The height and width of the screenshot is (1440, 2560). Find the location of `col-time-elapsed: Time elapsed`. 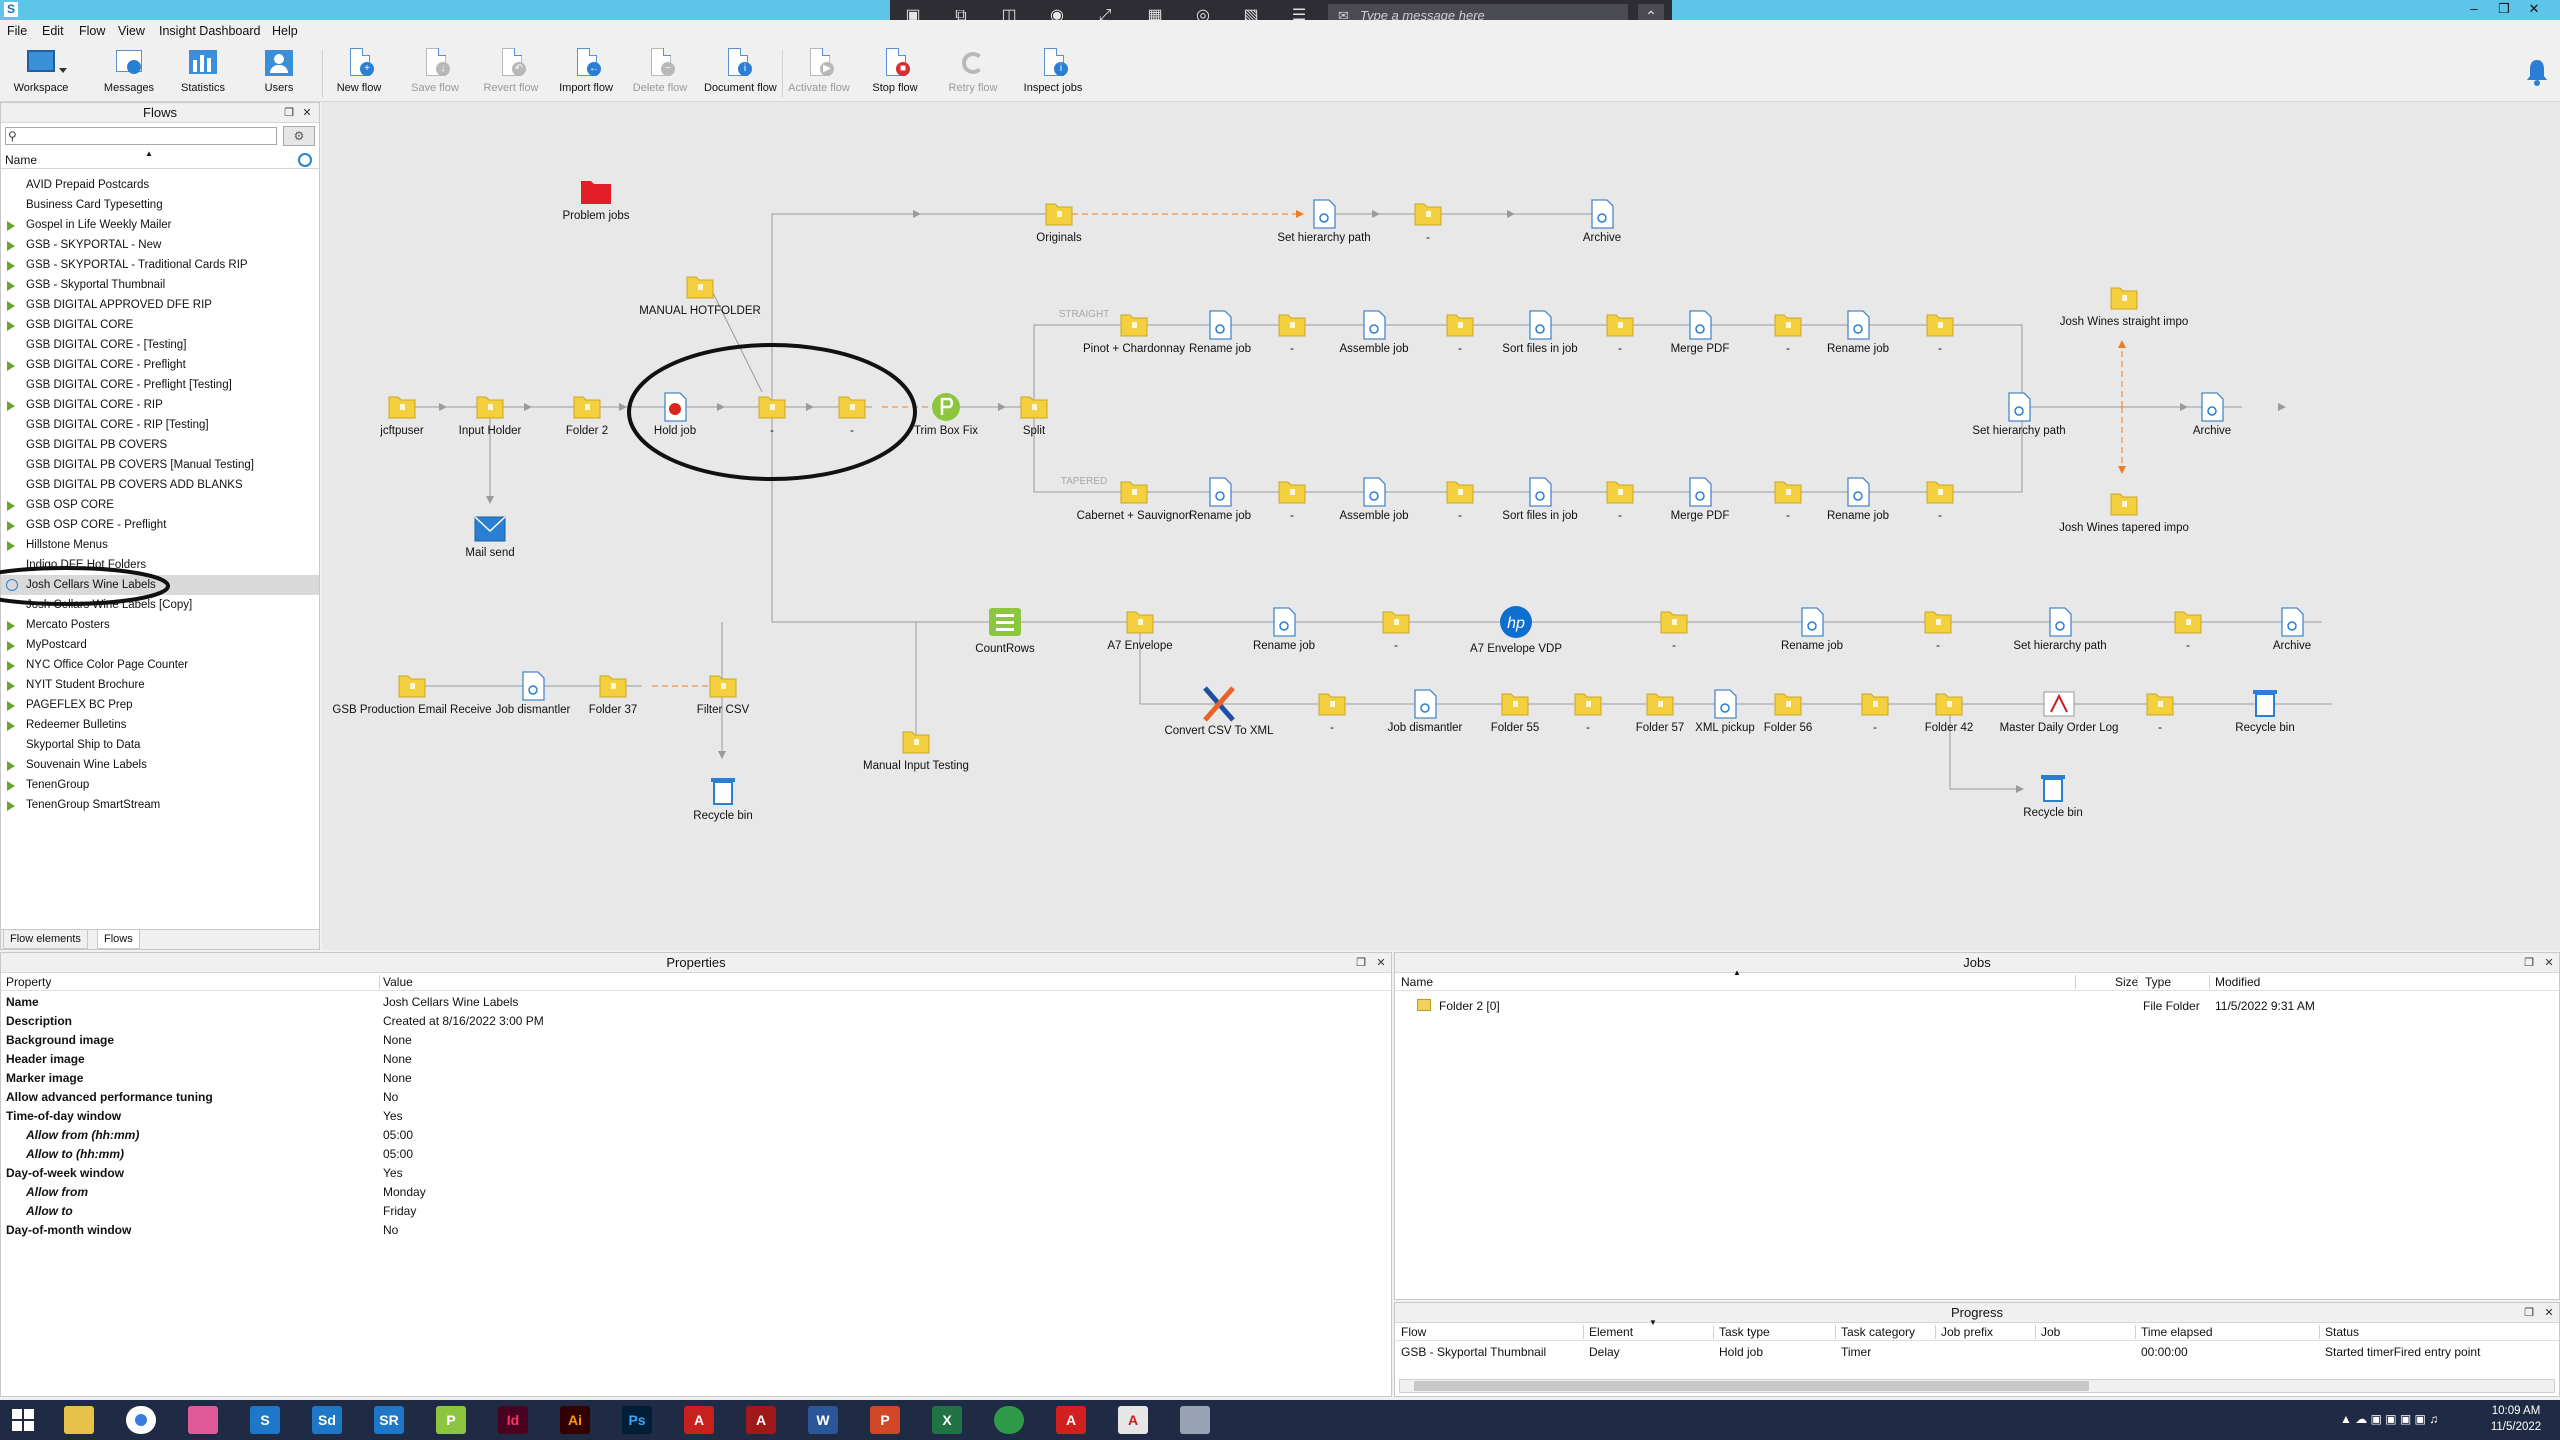

col-time-elapsed: Time elapsed is located at coordinates (2177, 1332).